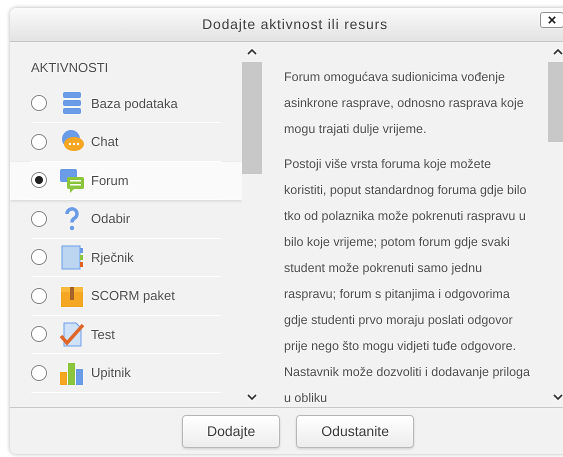  I want to click on activity-option: Upitnik, so click(126, 373).